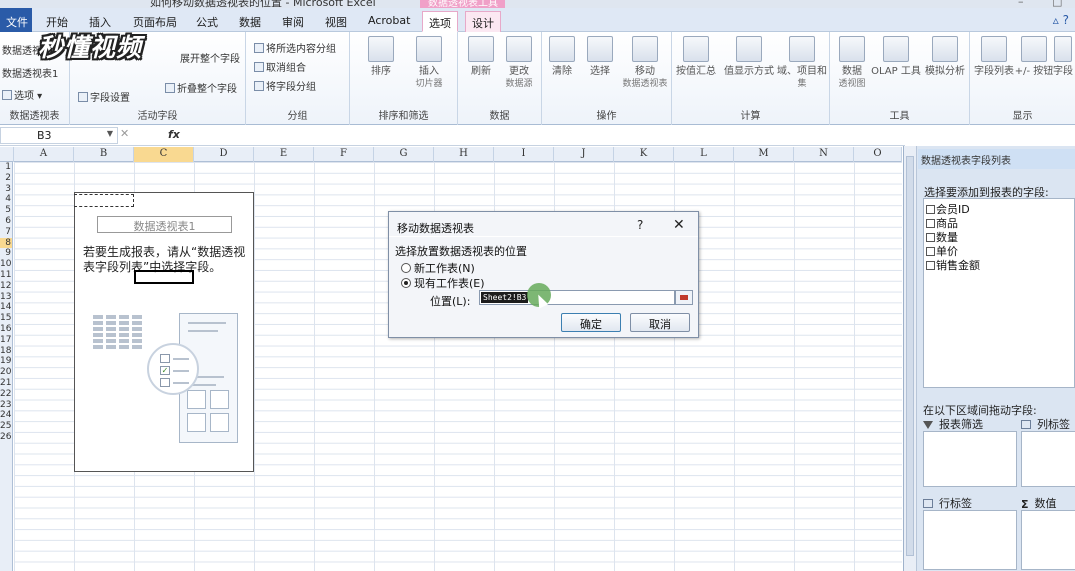 This screenshot has width=1075, height=571. I want to click on row-header: 12, so click(6, 286).